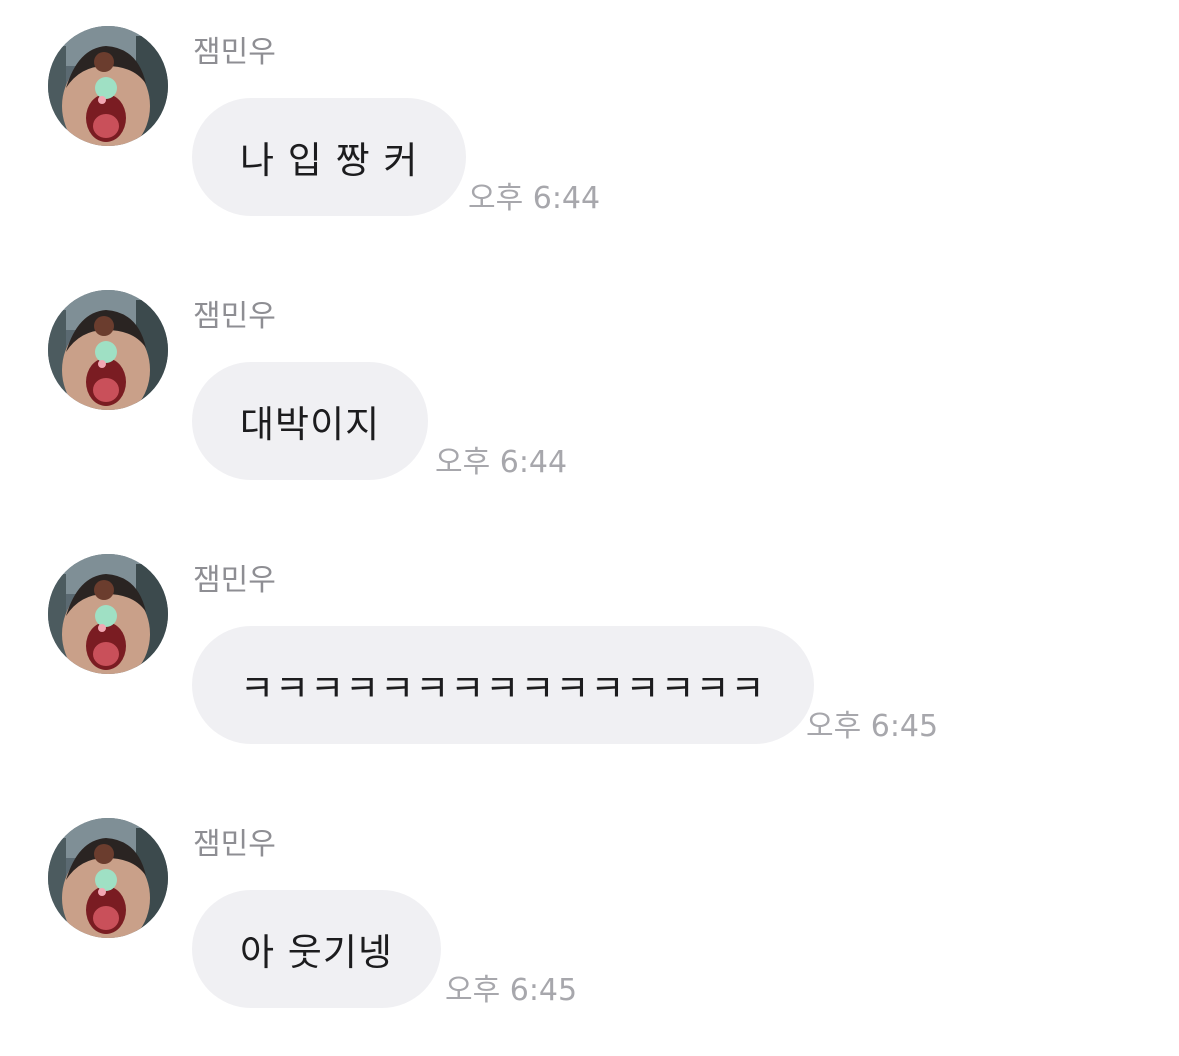 This screenshot has width=1179, height=1056. What do you see at coordinates (329, 160) in the screenshot?
I see `message-text: 나 입 짱 커` at bounding box center [329, 160].